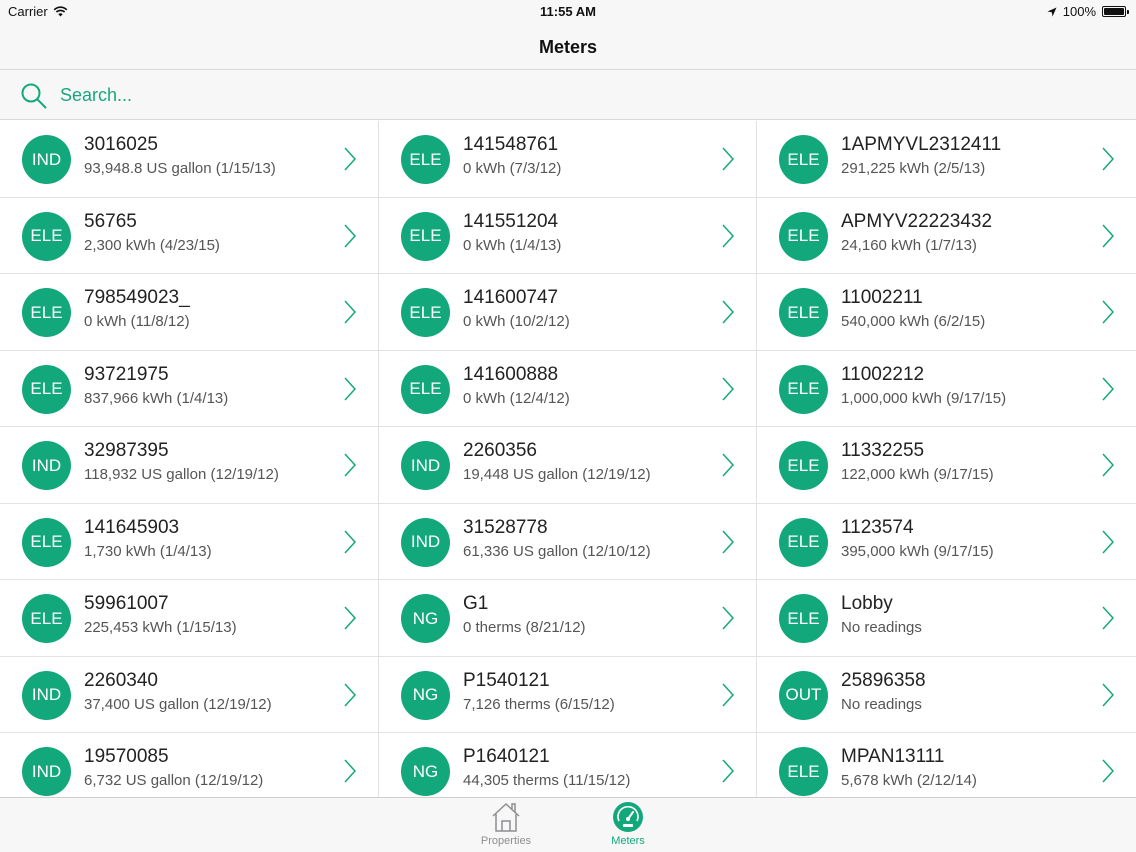 This screenshot has height=852, width=1136. What do you see at coordinates (568, 694) in the screenshot?
I see `meter-cell: NG P1540121 7,126 therms (6/15/12)` at bounding box center [568, 694].